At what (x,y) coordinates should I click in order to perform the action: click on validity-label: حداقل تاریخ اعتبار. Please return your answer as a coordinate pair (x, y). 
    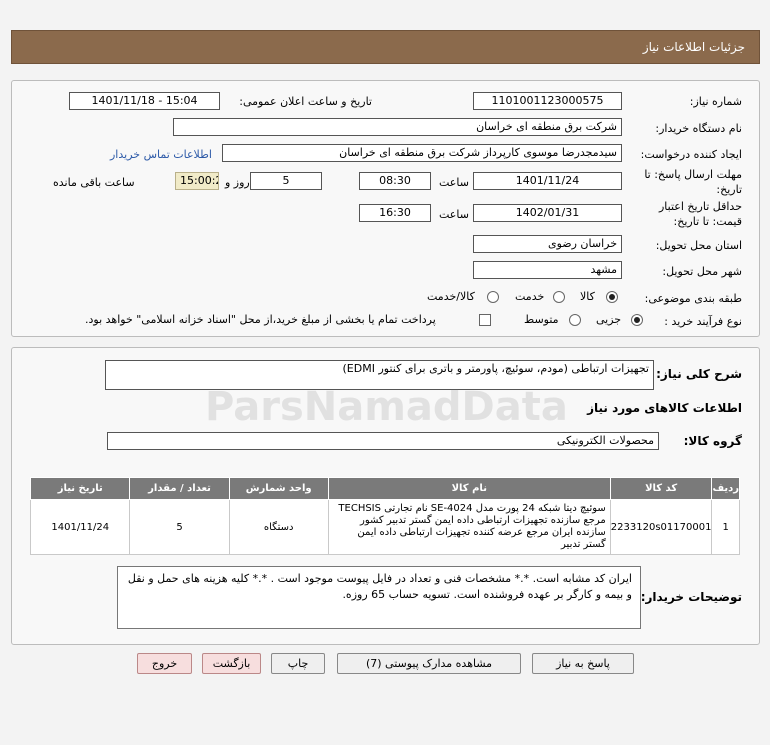
    Looking at the image, I should click on (700, 206).